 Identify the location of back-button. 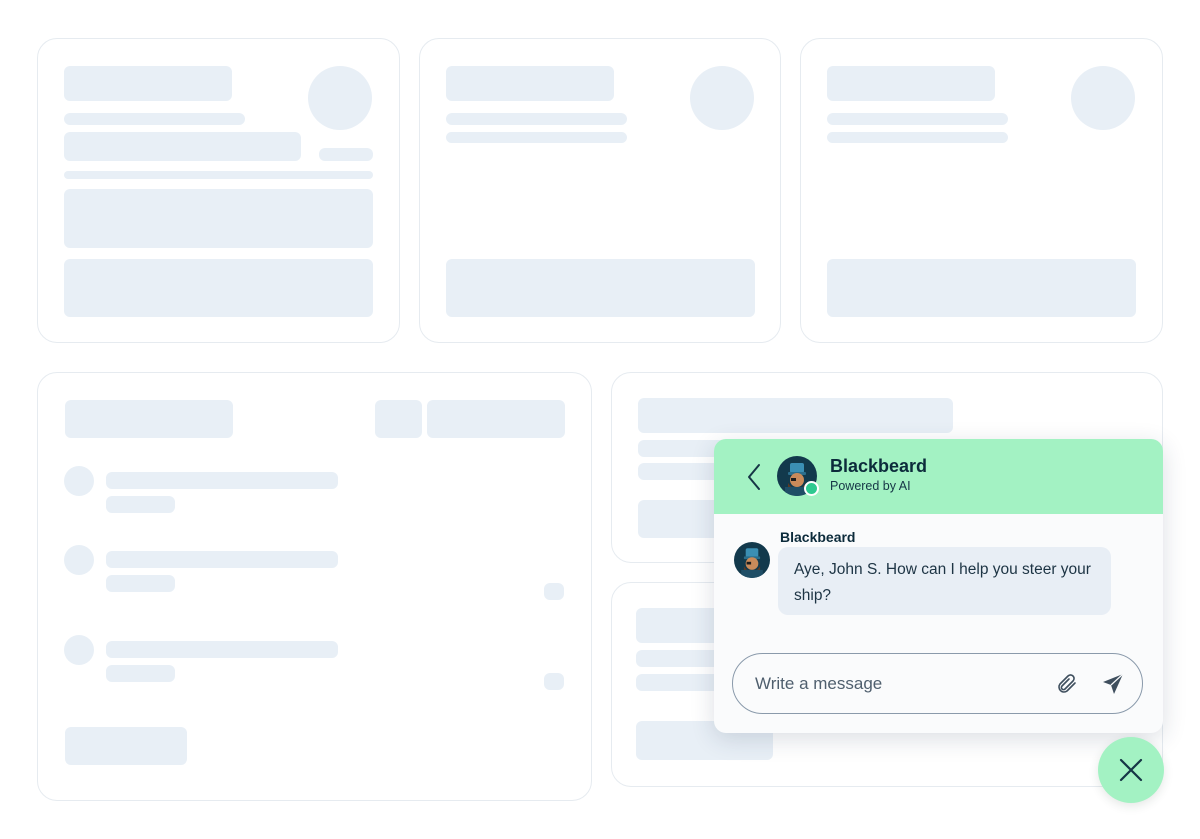
(754, 477).